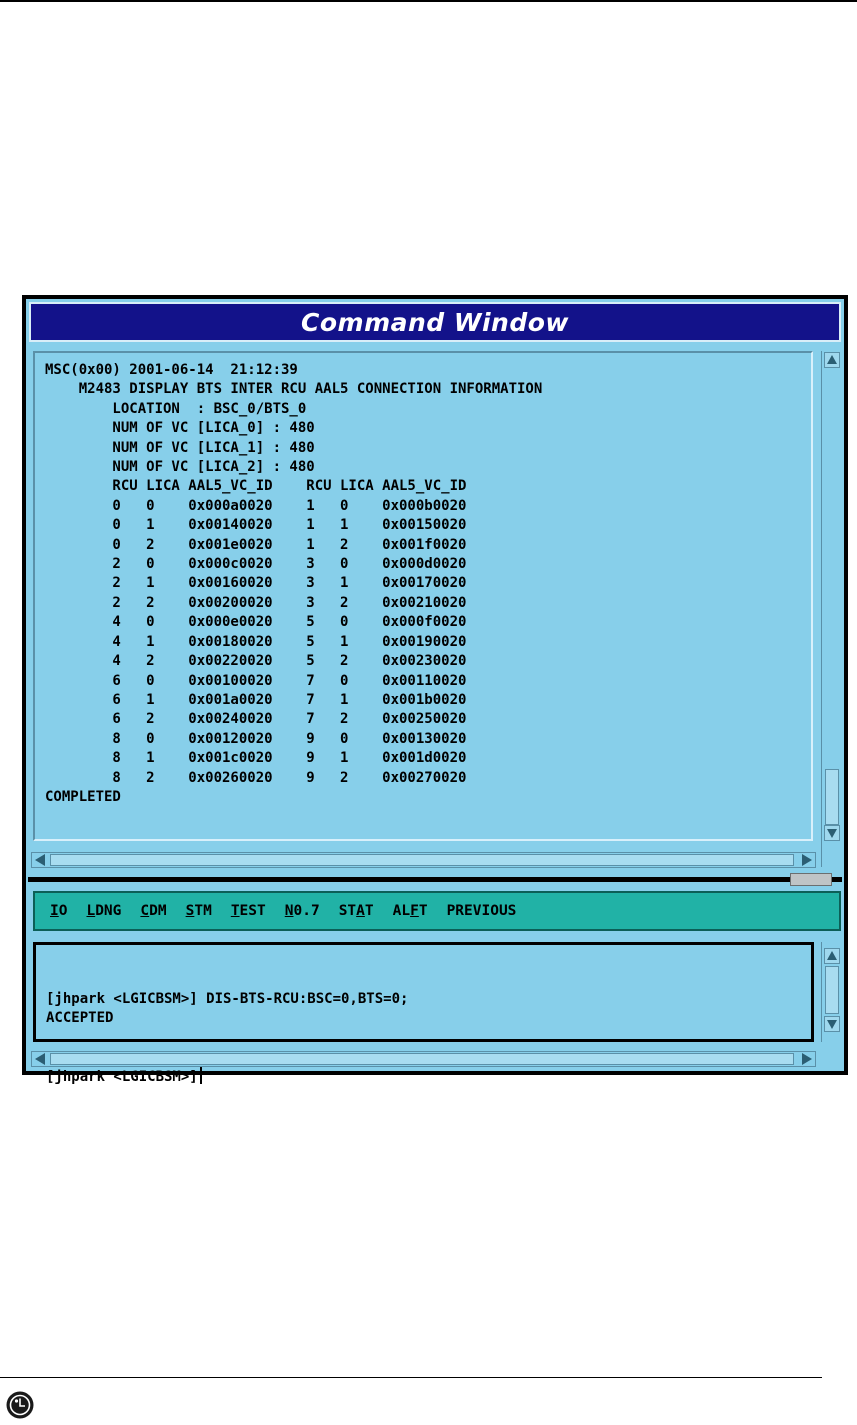 The width and height of the screenshot is (857, 1425). I want to click on input-scroll-right-arrow-icon, so click(807, 1059).